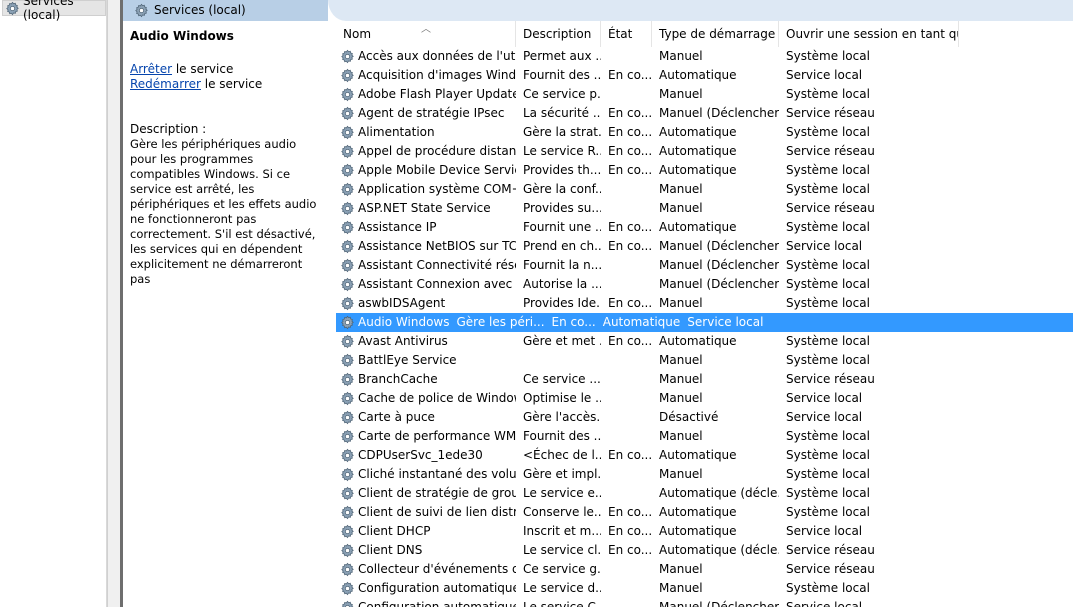  Describe the element at coordinates (626, 34) in the screenshot. I see `column-header-status: État` at that location.